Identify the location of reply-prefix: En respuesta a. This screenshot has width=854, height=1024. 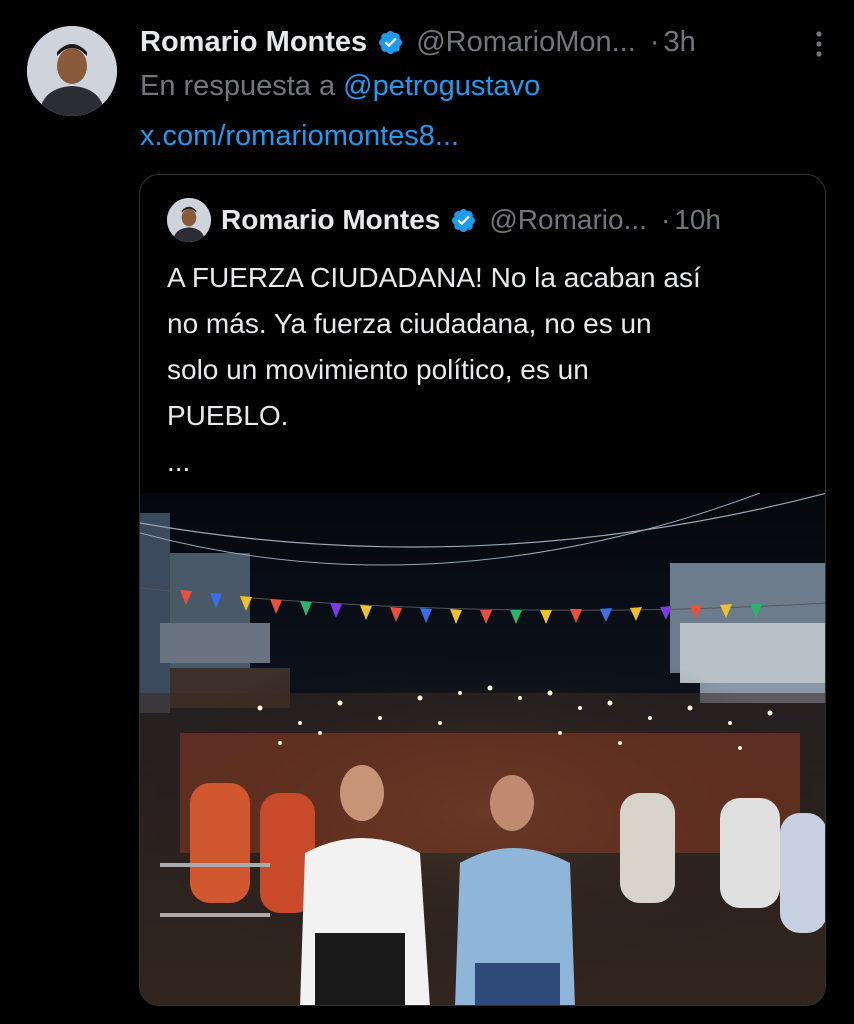
(238, 86).